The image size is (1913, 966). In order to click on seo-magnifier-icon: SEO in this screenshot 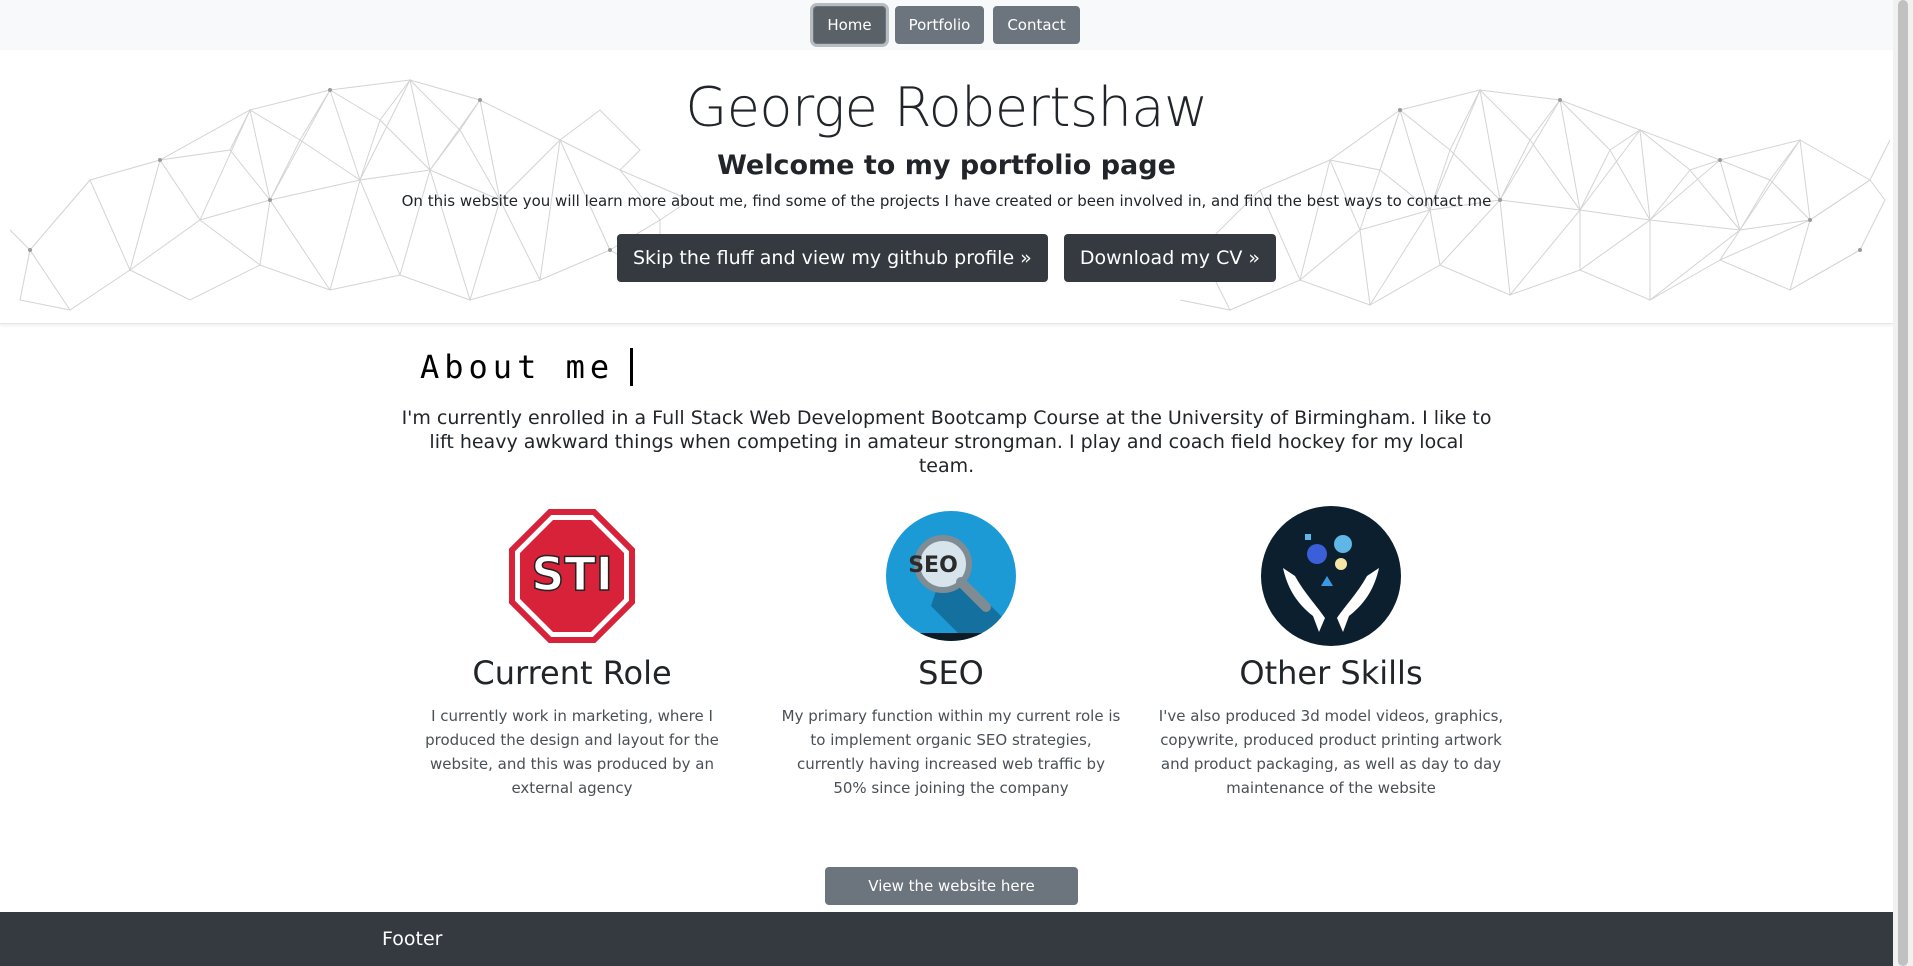, I will do `click(951, 576)`.